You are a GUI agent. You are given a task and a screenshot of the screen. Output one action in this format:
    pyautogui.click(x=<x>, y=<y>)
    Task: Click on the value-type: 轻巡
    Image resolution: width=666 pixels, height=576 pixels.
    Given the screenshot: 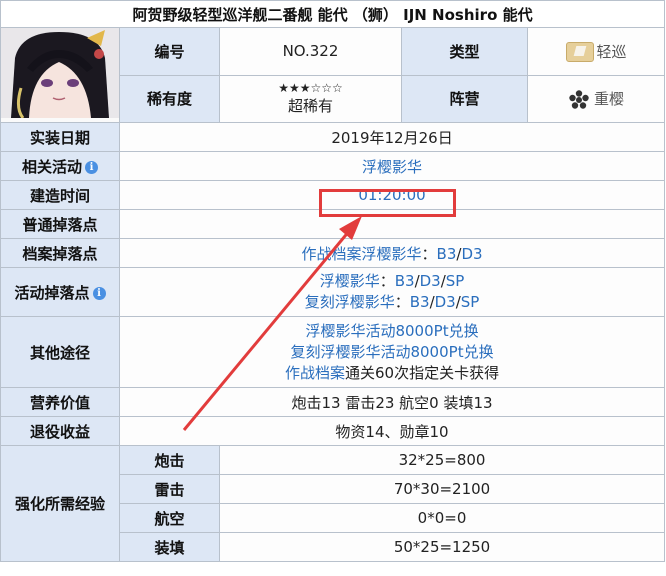 What is the action you would take?
    pyautogui.click(x=596, y=51)
    